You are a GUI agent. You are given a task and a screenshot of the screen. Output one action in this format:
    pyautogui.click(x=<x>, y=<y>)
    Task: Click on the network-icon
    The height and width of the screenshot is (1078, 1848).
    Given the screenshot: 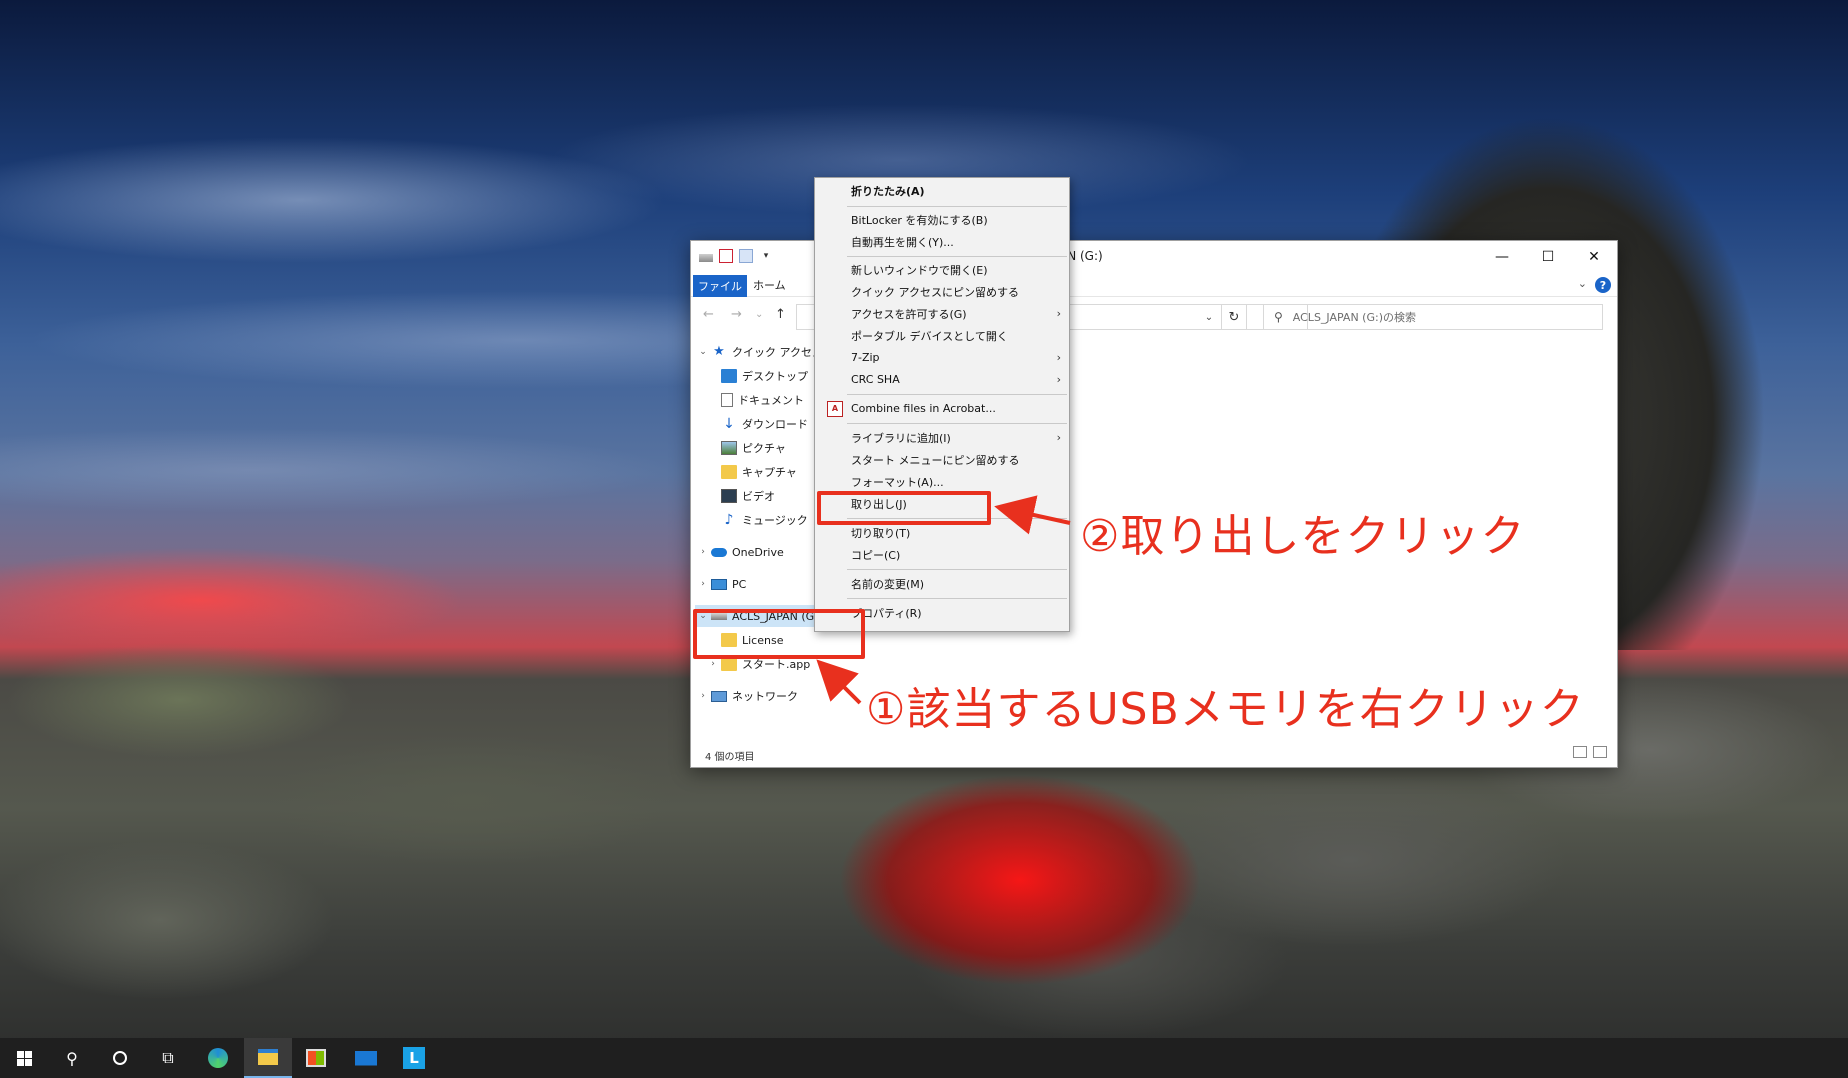 What is the action you would take?
    pyautogui.click(x=719, y=696)
    